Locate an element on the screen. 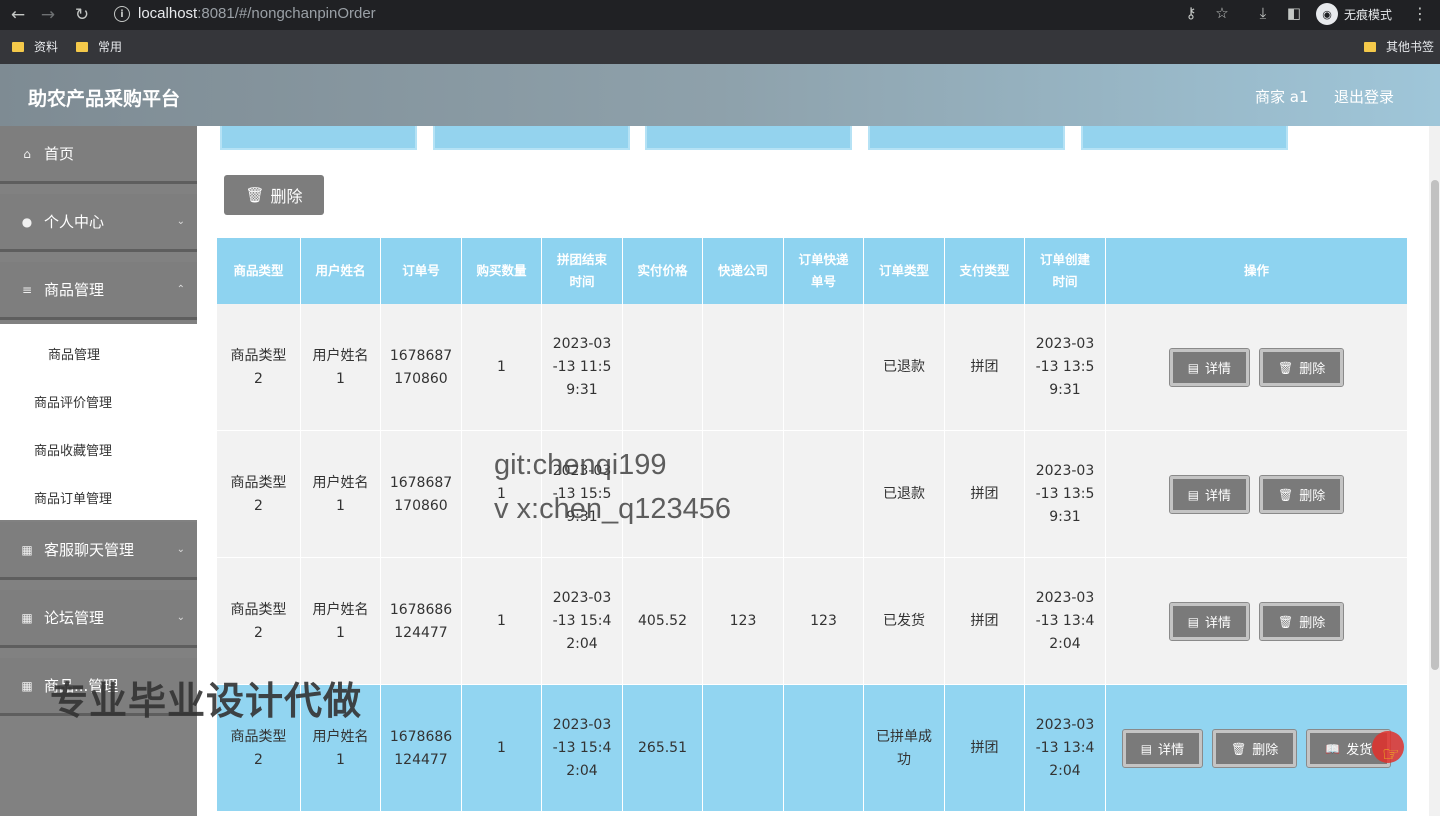  app-header: 助农产品采购平台 商家 a1 退出登录 is located at coordinates (720, 95).